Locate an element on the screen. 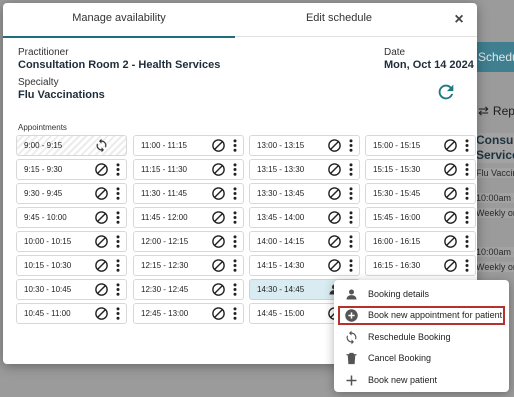 The height and width of the screenshot is (397, 514). time-slot: 16:00 - 16:15 is located at coordinates (420, 241).